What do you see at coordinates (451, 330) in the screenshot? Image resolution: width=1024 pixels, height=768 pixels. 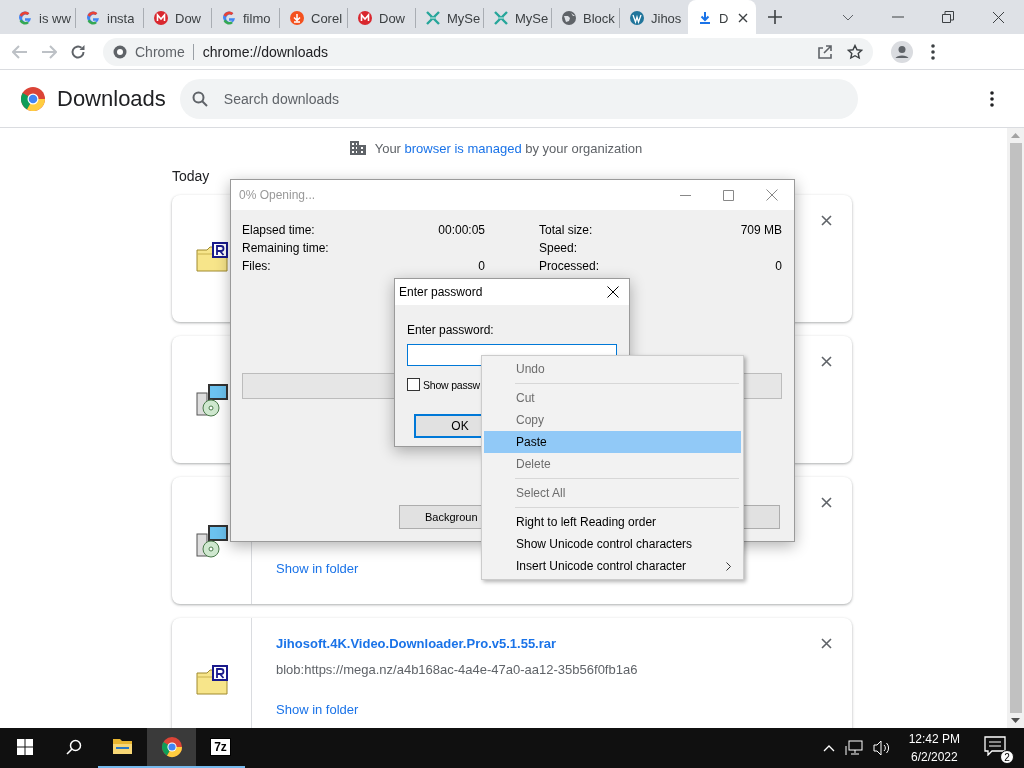 I see `field-label: Enter password:` at bounding box center [451, 330].